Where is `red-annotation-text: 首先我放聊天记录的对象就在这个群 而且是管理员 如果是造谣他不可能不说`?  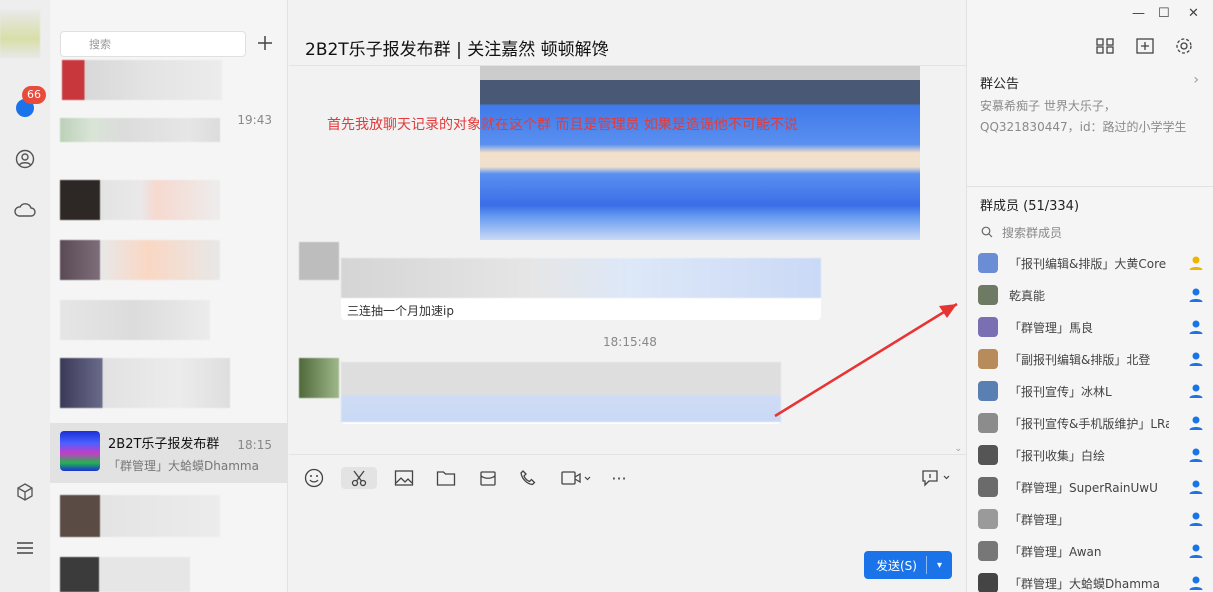 red-annotation-text: 首先我放聊天记录的对象就在这个群 而且是管理员 如果是造谣他不可能不说 is located at coordinates (562, 125).